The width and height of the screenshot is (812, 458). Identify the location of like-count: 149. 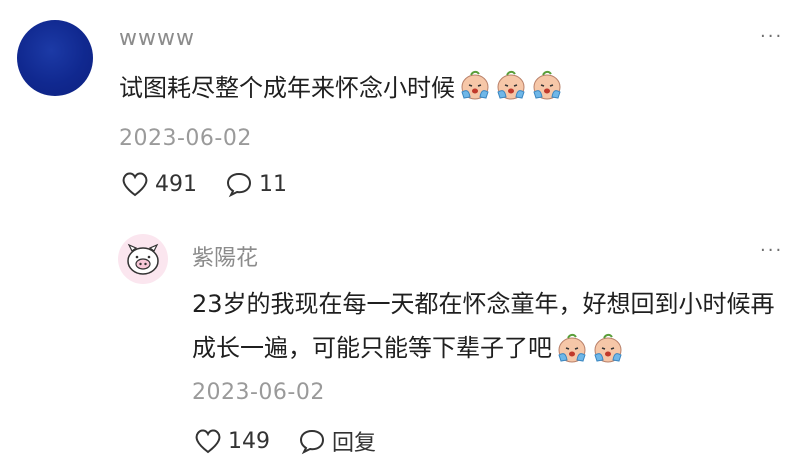
(249, 441).